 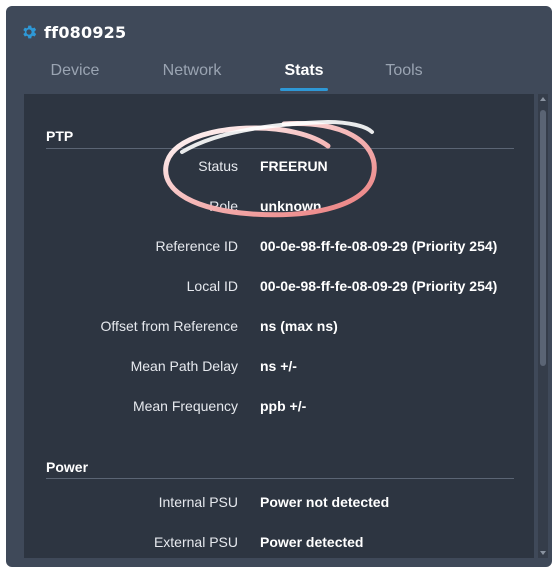 I want to click on scroll-down-icon, so click(x=543, y=553).